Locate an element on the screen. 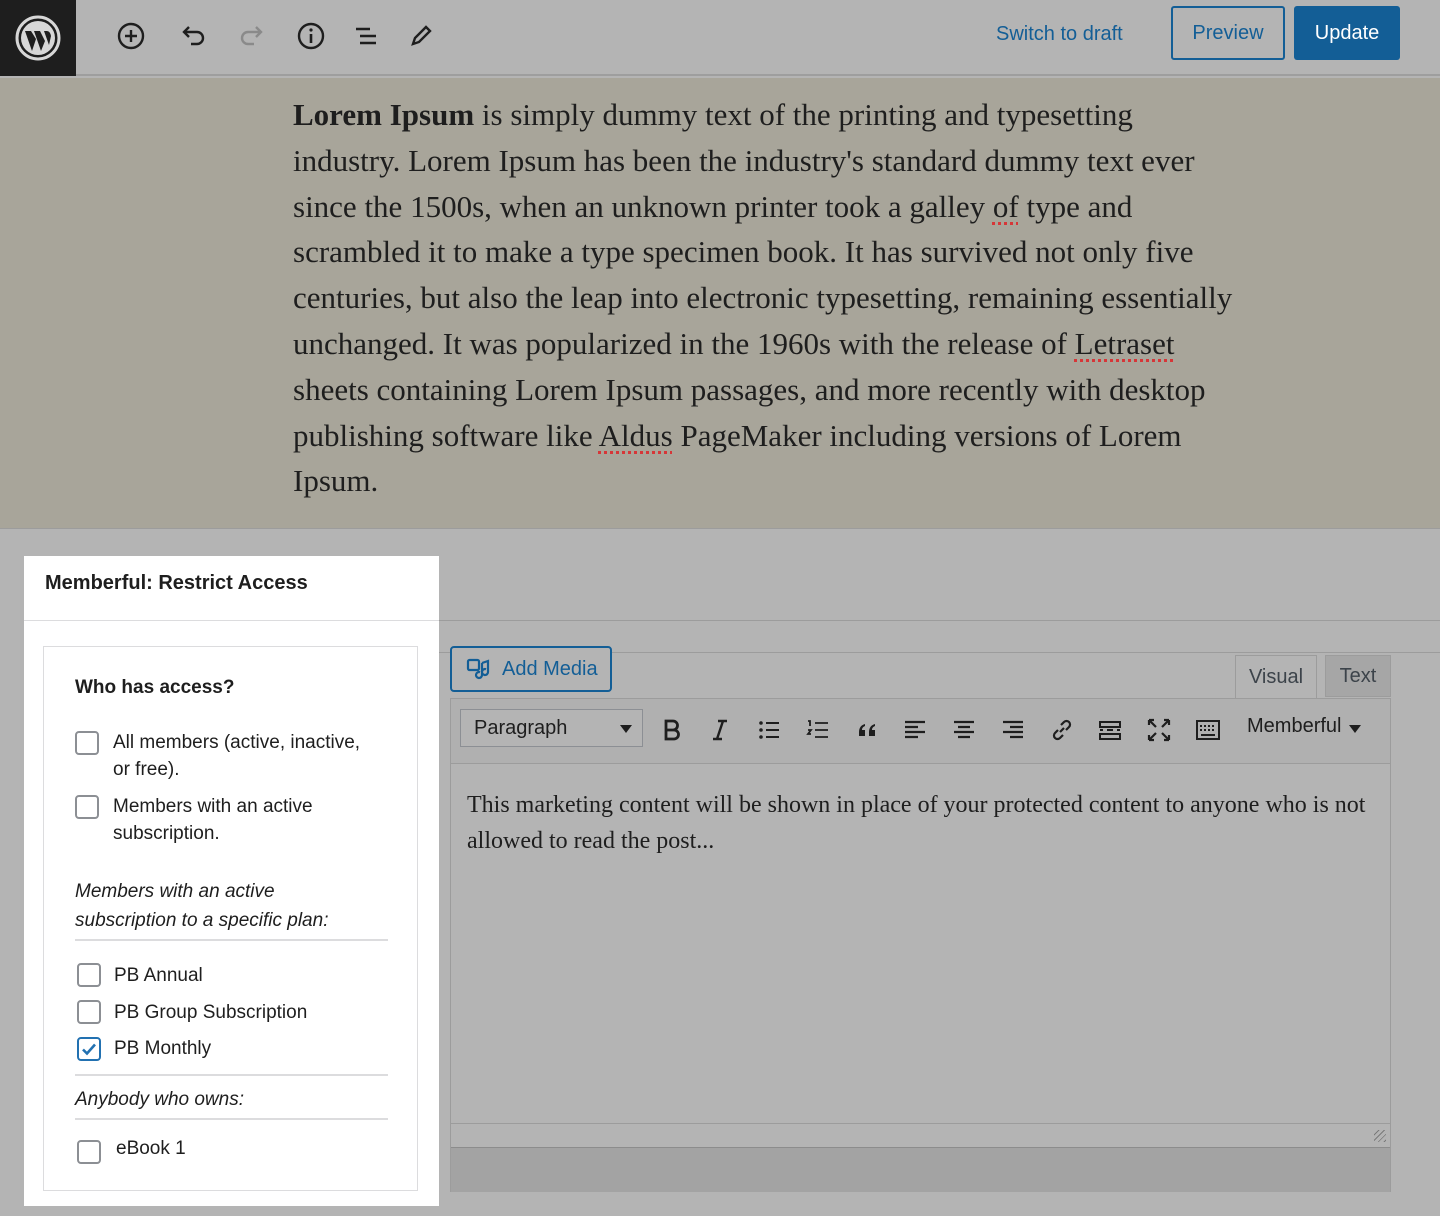 The height and width of the screenshot is (1216, 1440). fullscreen-icon is located at coordinates (1159, 730).